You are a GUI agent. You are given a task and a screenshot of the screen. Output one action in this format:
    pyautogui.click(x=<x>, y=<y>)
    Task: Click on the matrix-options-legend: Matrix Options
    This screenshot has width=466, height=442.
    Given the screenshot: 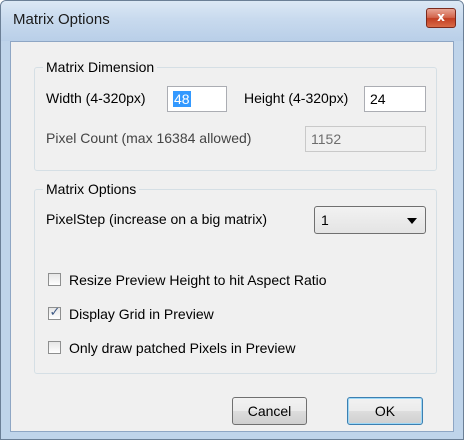 What is the action you would take?
    pyautogui.click(x=91, y=189)
    